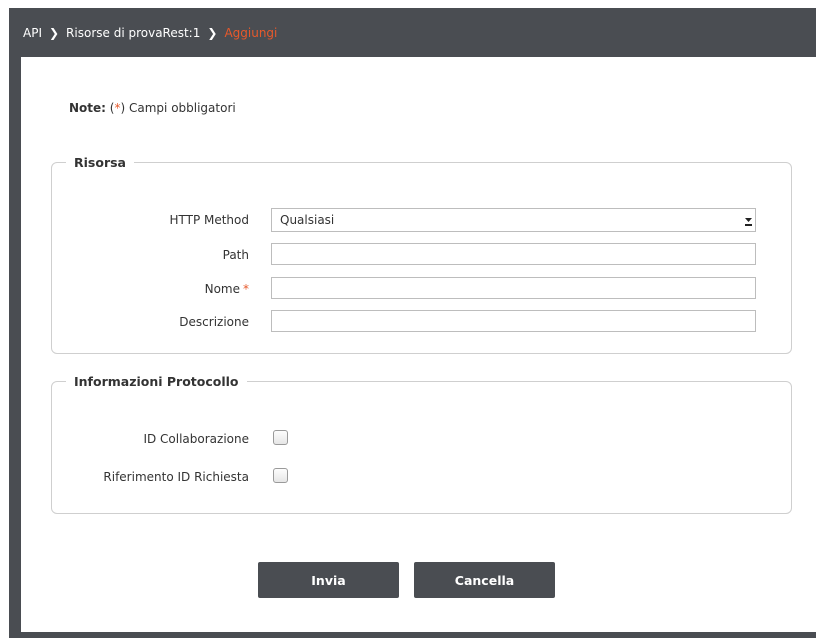  I want to click on http-method-row: HTTP Method Qualsiasi, so click(422, 220).